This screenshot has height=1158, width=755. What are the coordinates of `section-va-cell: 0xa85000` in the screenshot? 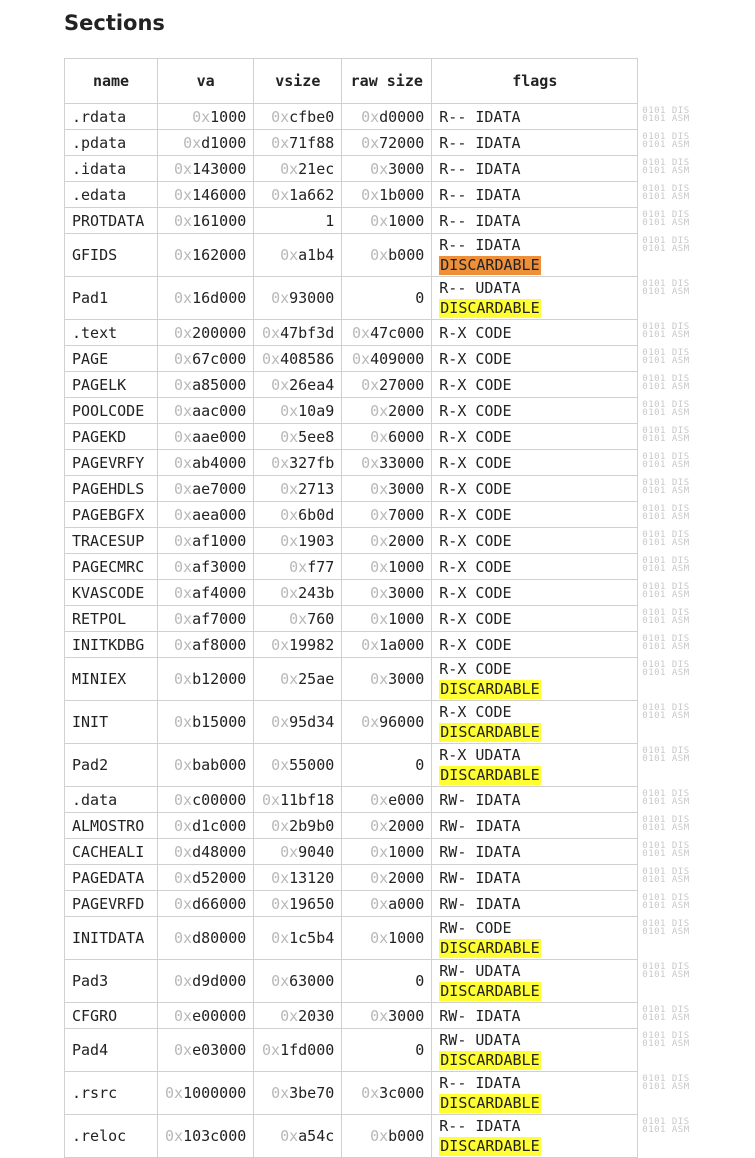 It's located at (205, 384).